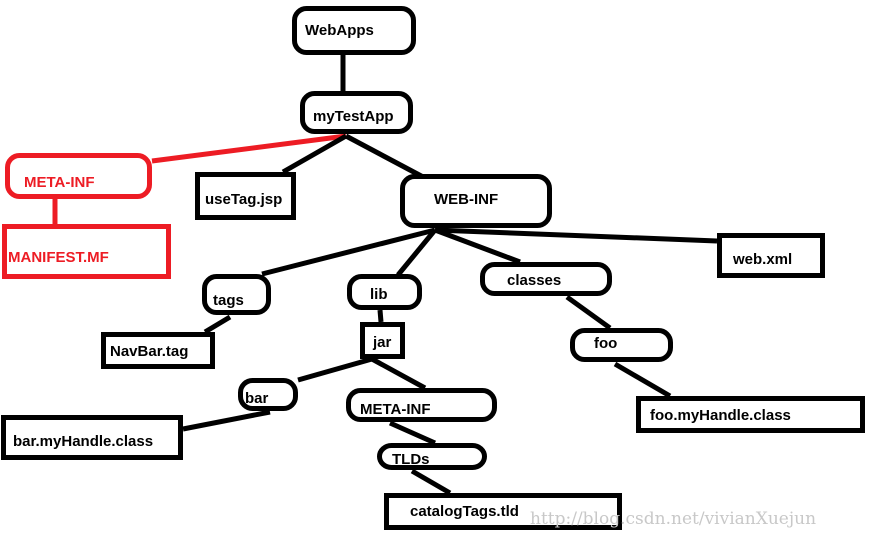 The image size is (873, 538). I want to click on node-webapps: WebApps, so click(354, 30).